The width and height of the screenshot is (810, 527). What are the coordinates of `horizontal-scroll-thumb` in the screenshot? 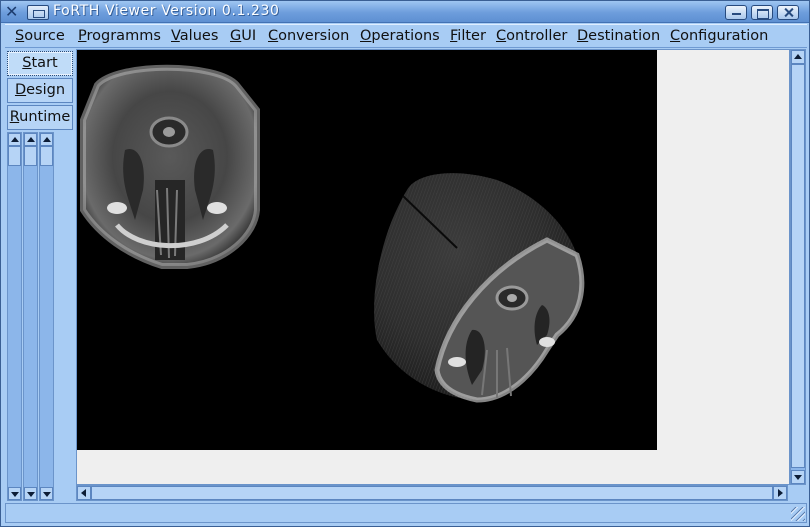 It's located at (432, 493).